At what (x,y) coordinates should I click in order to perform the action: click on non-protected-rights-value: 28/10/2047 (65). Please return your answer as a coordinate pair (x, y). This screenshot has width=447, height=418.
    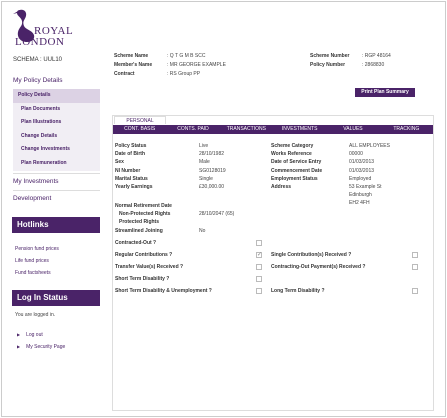
    Looking at the image, I should click on (217, 214).